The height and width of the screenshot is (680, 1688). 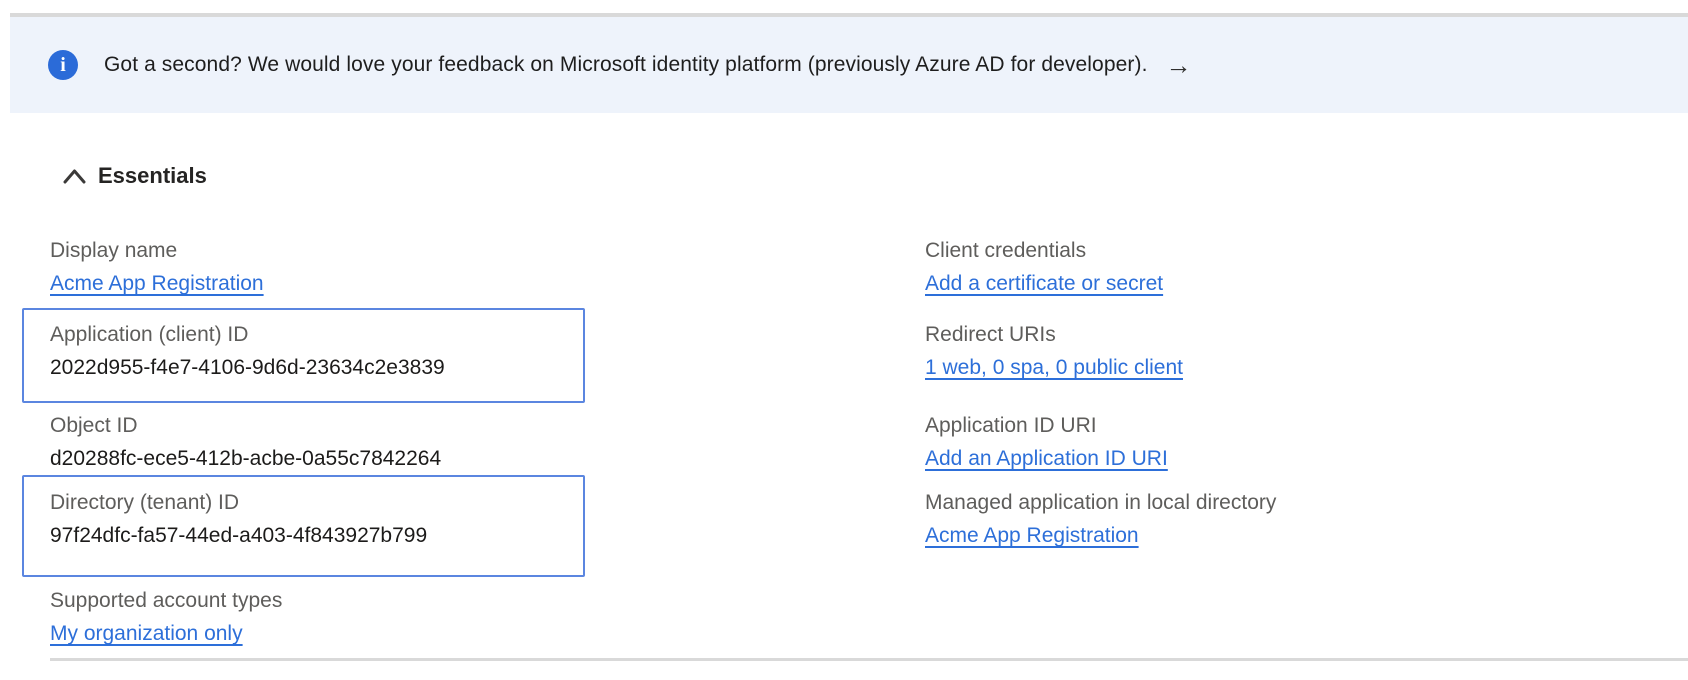 I want to click on directory-tenant-id-value: 97f24dfc-fa57-44ed-a403-4f843927b799, so click(x=239, y=535).